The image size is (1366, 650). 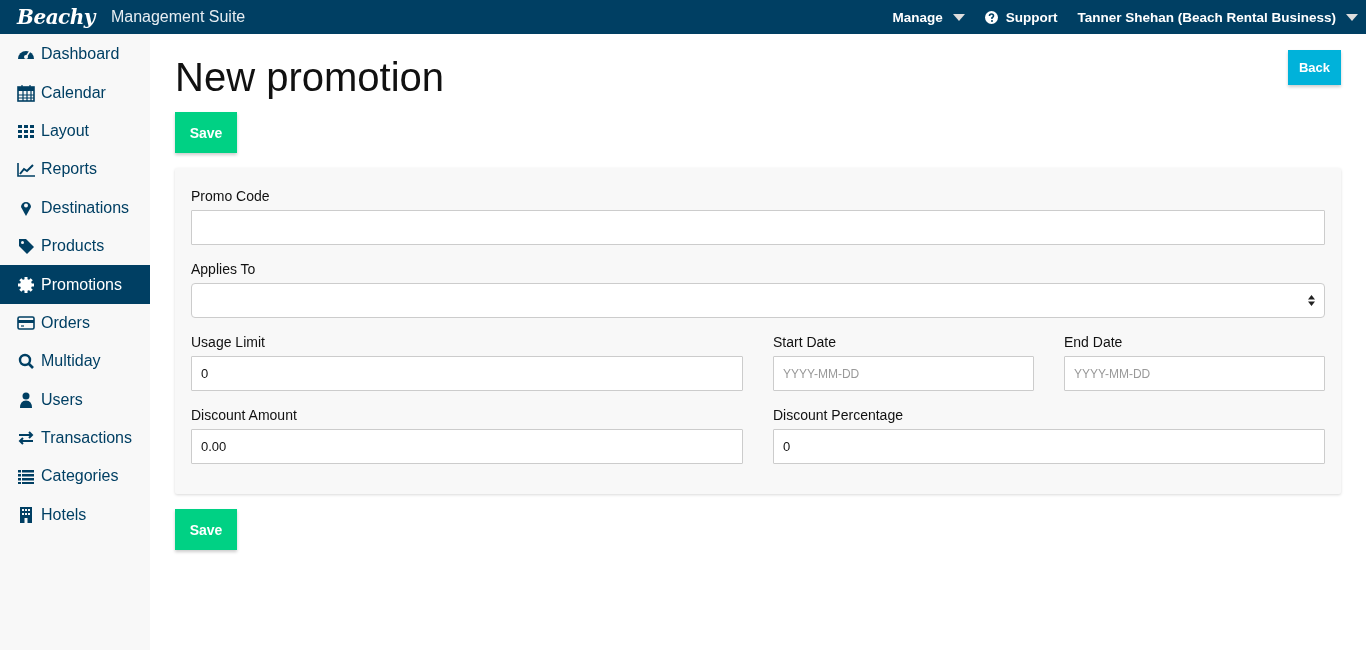 What do you see at coordinates (991, 17) in the screenshot?
I see `help-icon` at bounding box center [991, 17].